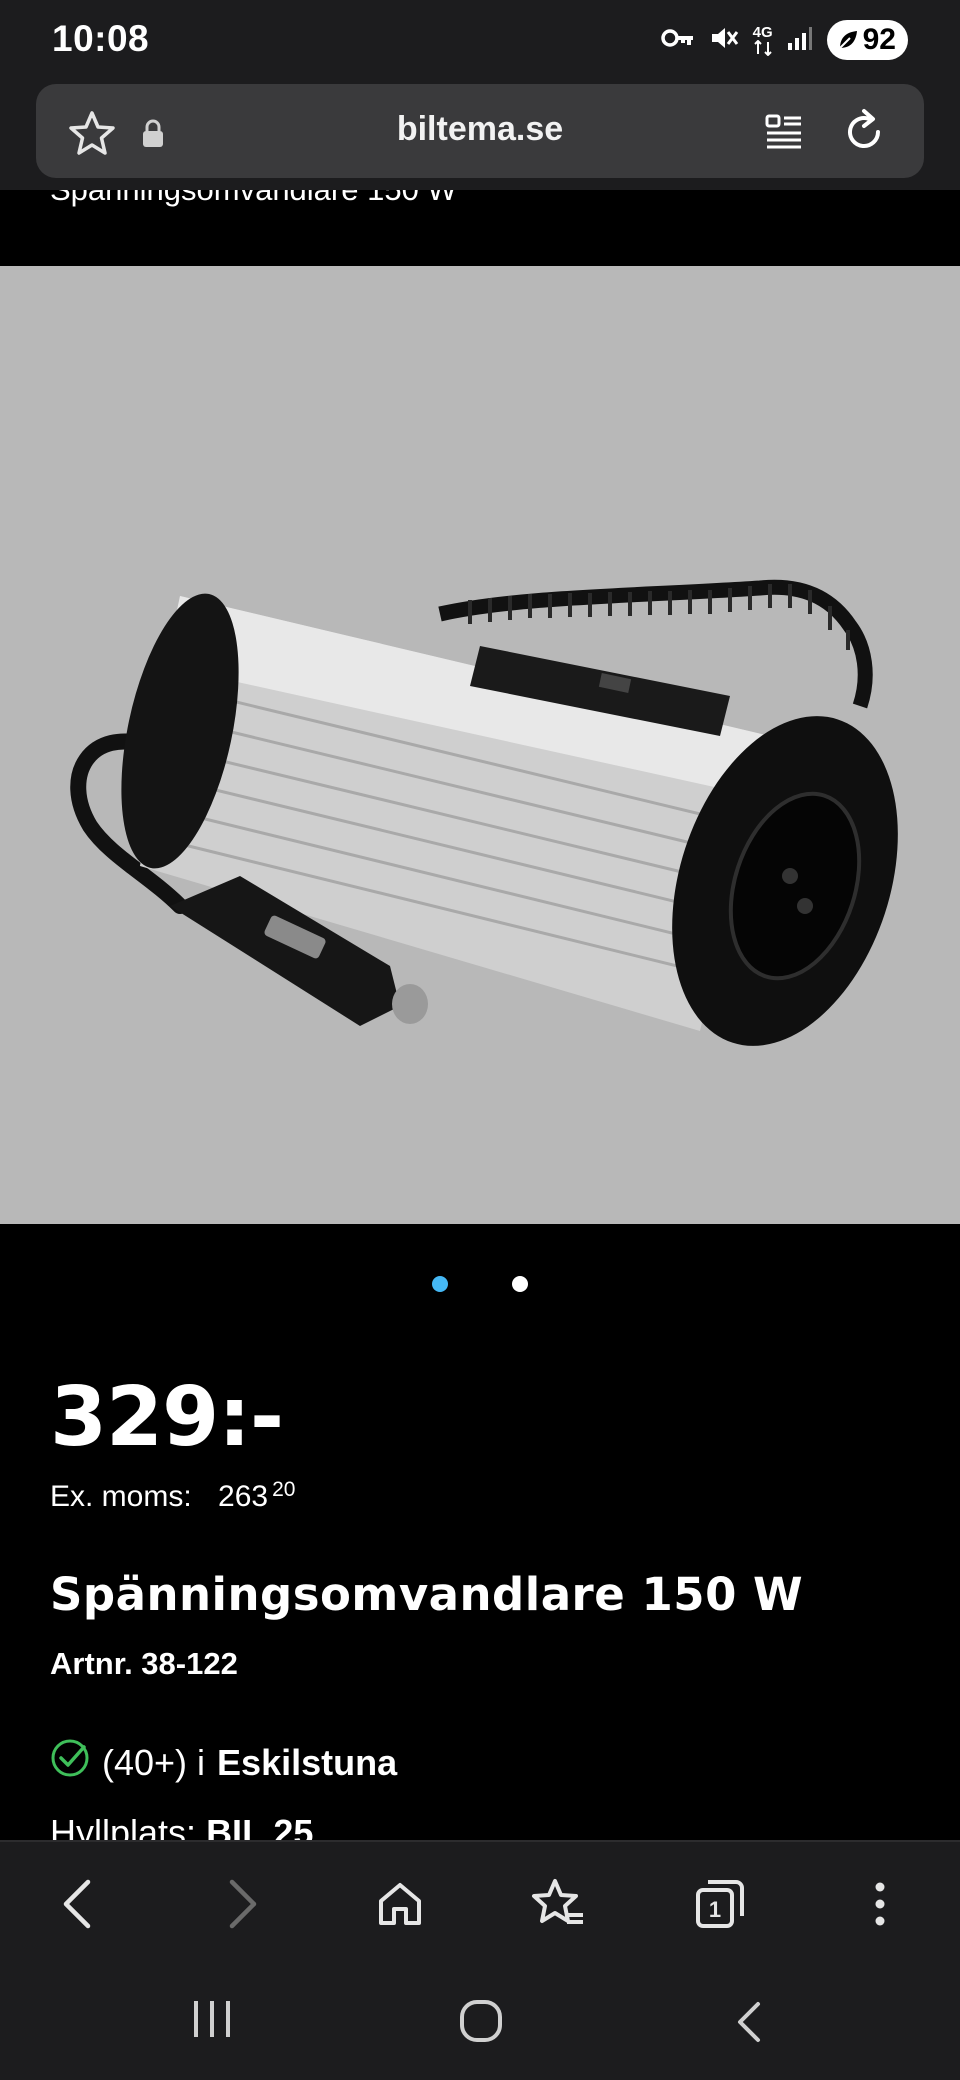 This screenshot has height=2080, width=960. I want to click on home-button-icon, so click(481, 2023).